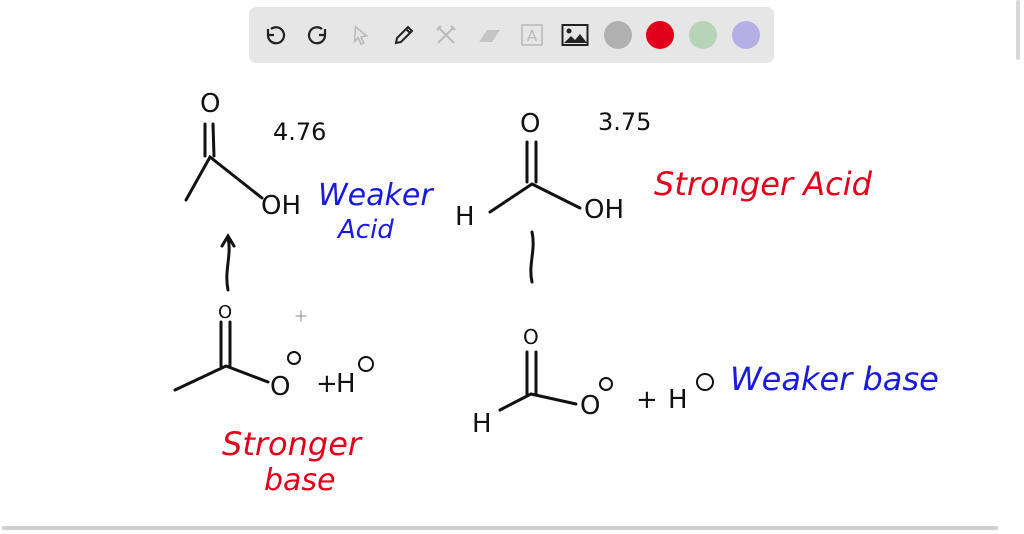  I want to click on vertical-scrollbar-thumb, so click(1018, 30).